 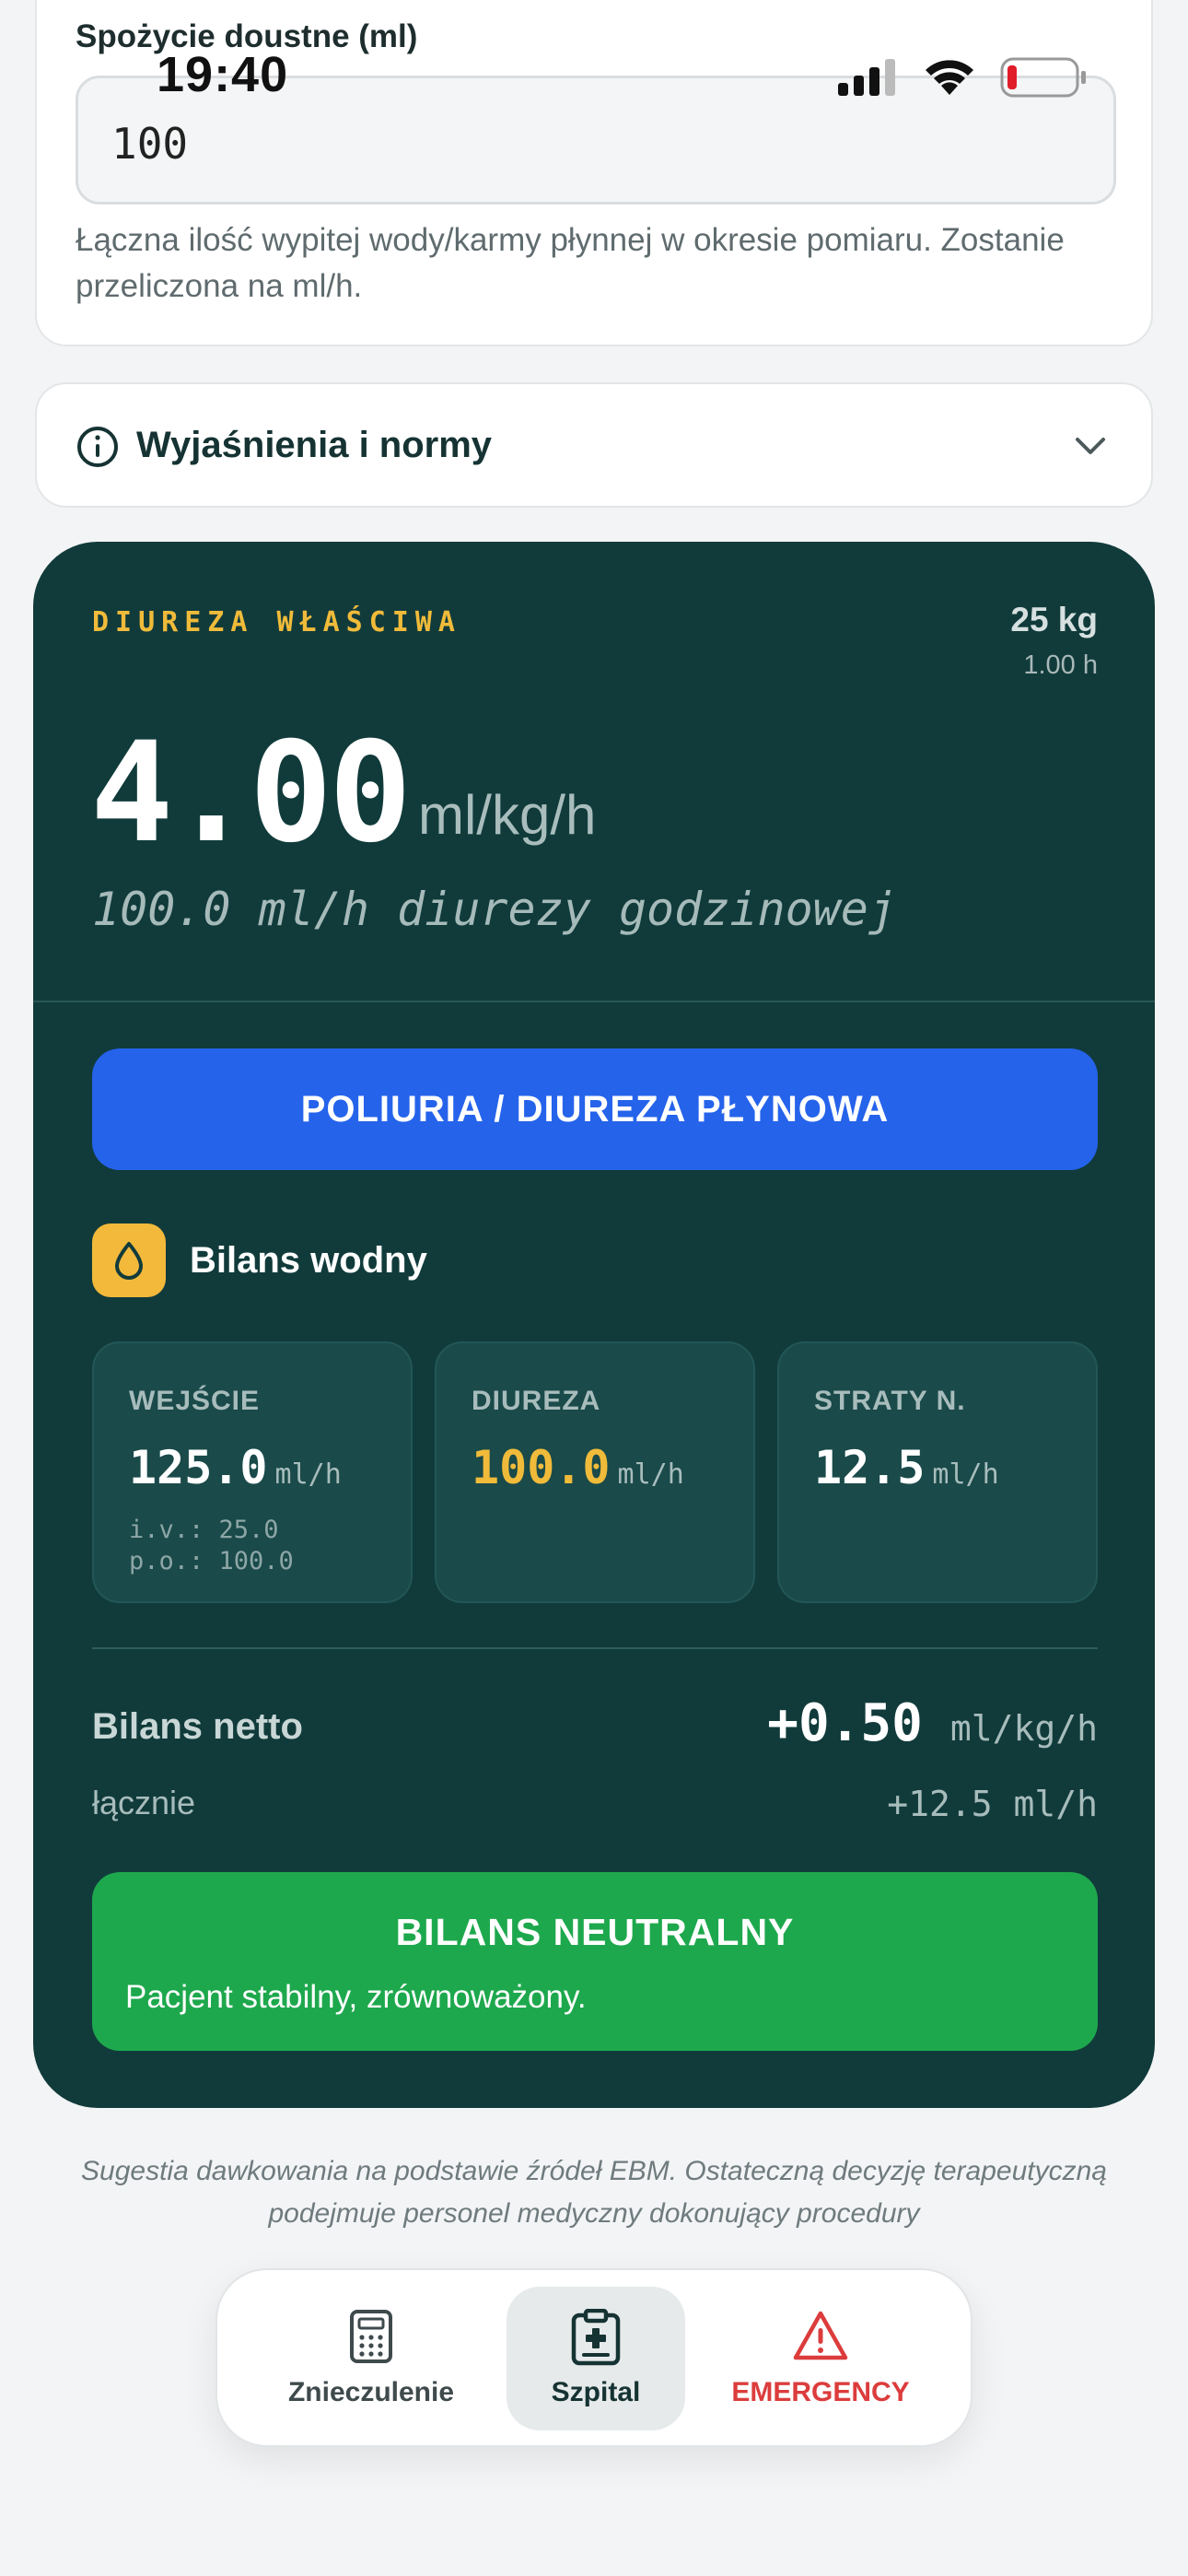 I want to click on result-weight: 25 kg, so click(x=1054, y=619).